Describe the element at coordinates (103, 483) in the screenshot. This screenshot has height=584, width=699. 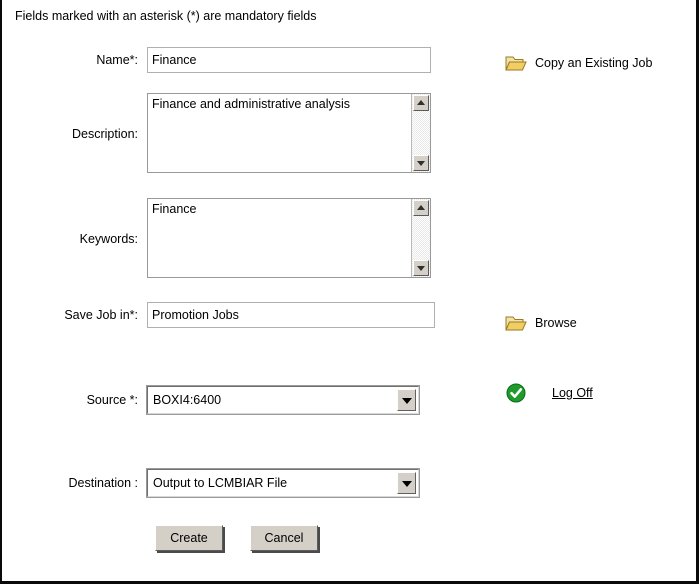
I see `destination-label: Destination :` at that location.